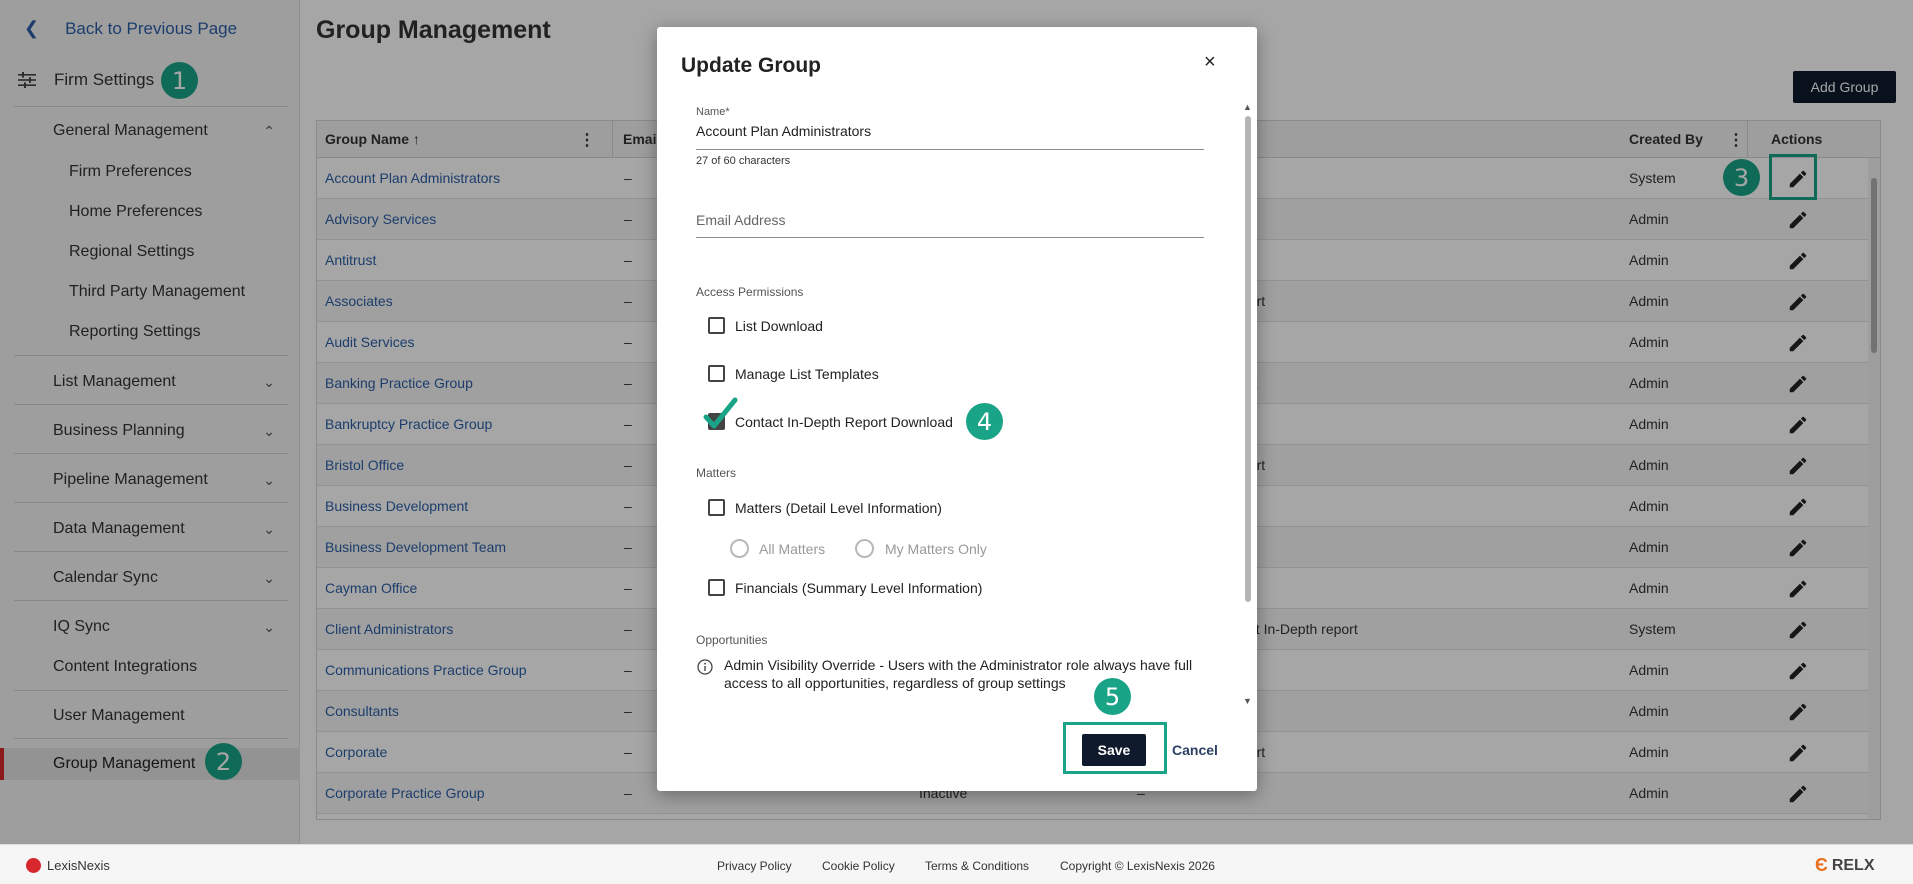 This screenshot has height=884, width=1913. What do you see at coordinates (858, 588) in the screenshot?
I see `financials-label: Financials (Summary Level Information)` at bounding box center [858, 588].